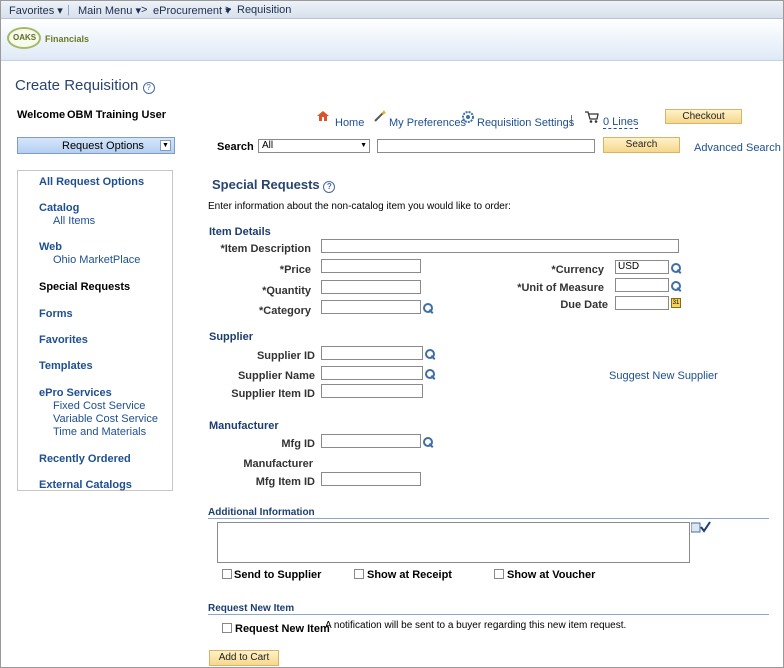 The width and height of the screenshot is (784, 668). I want to click on search-button: Search, so click(641, 145).